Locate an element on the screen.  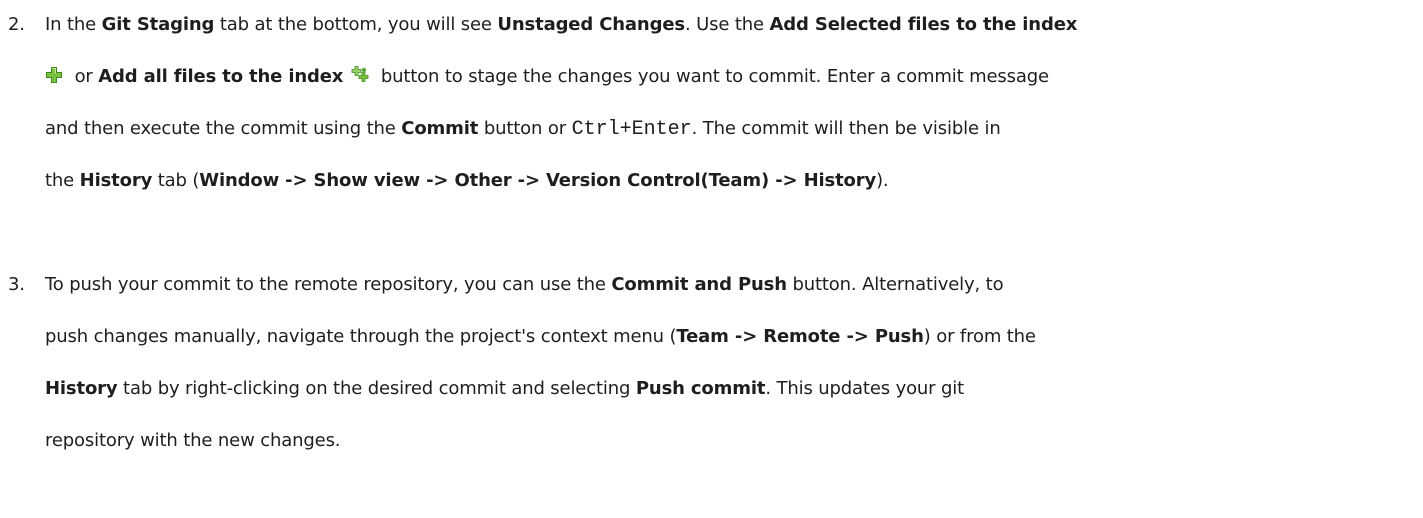
step-3-line-4: repository with the new changes. is located at coordinates (193, 440).